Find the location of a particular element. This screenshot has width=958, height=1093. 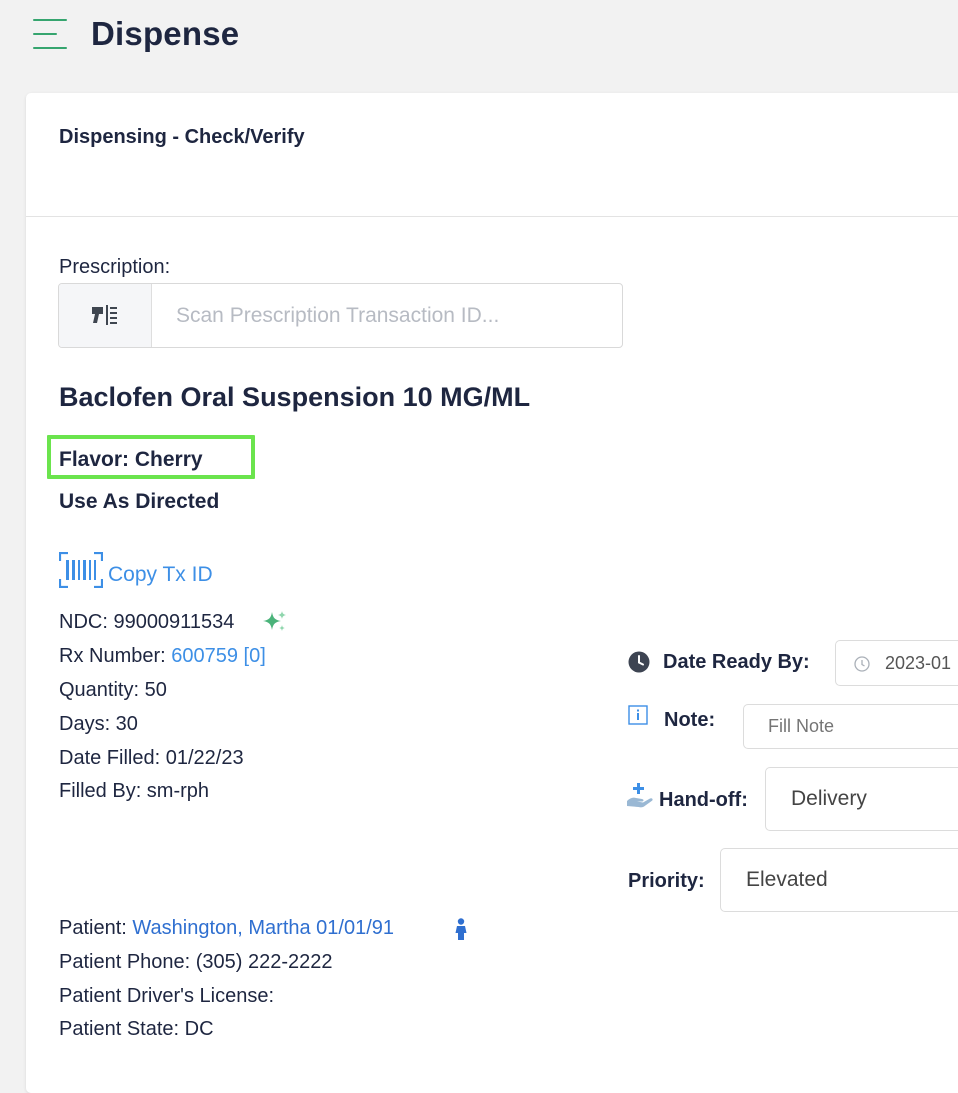

barcode-scanner-icon is located at coordinates (105, 315).